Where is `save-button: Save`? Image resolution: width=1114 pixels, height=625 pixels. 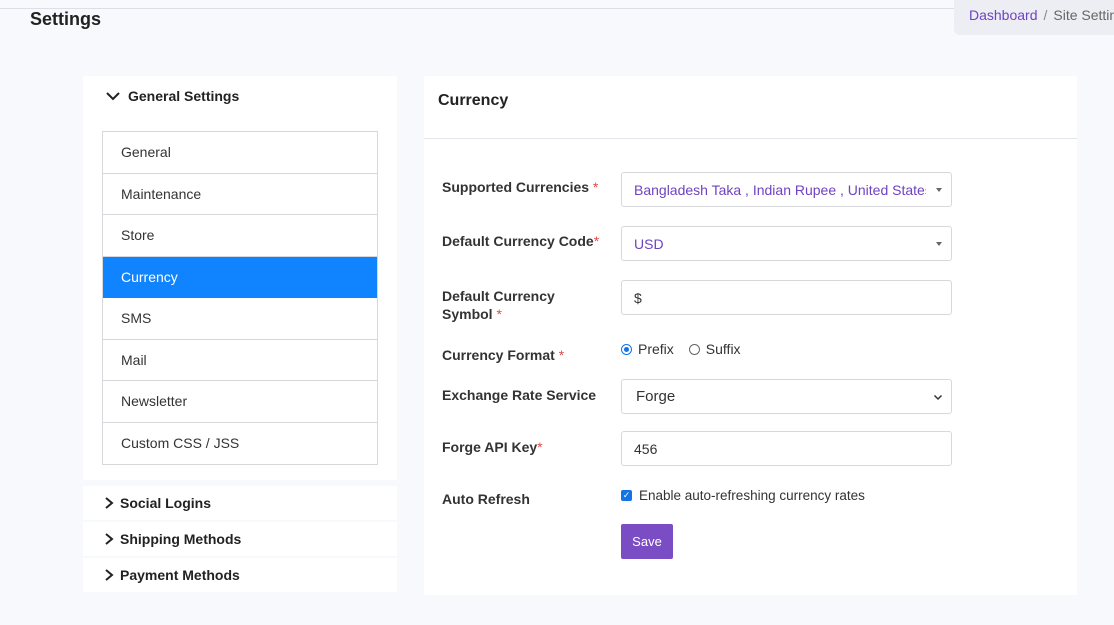
save-button: Save is located at coordinates (647, 541).